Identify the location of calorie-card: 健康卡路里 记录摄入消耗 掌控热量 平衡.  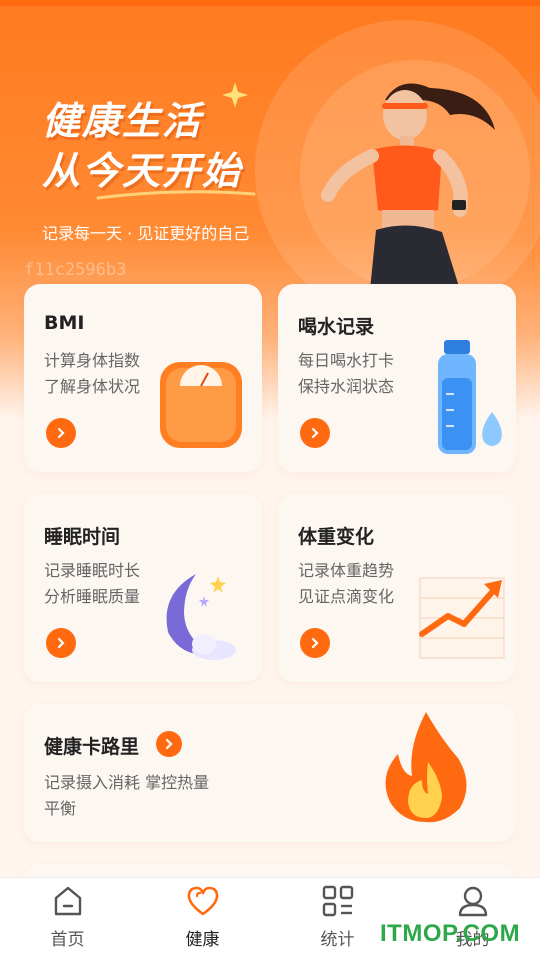
(270, 773).